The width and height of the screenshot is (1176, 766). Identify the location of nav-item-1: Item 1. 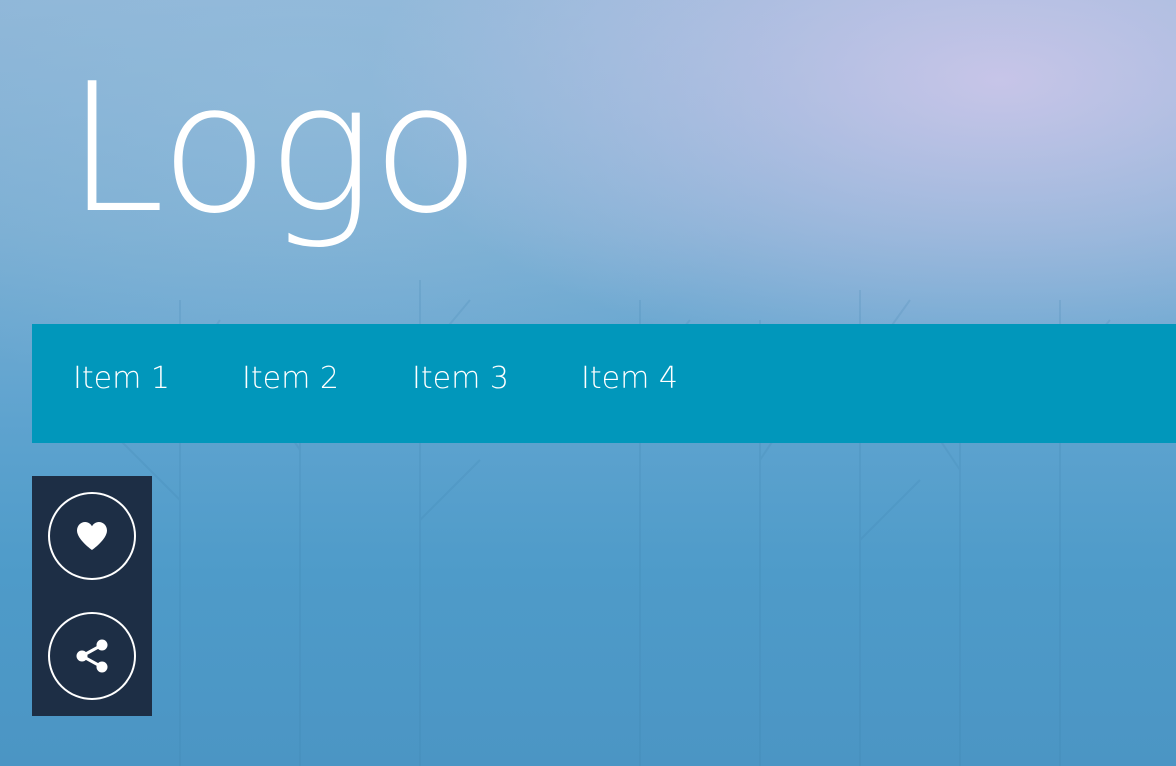
(121, 379).